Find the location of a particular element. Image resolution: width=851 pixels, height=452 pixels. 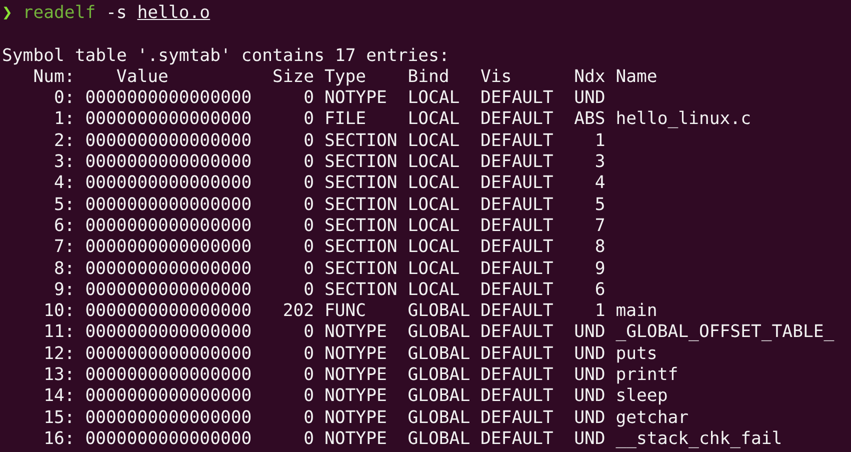

table-cell-text: puts is located at coordinates (637, 355).